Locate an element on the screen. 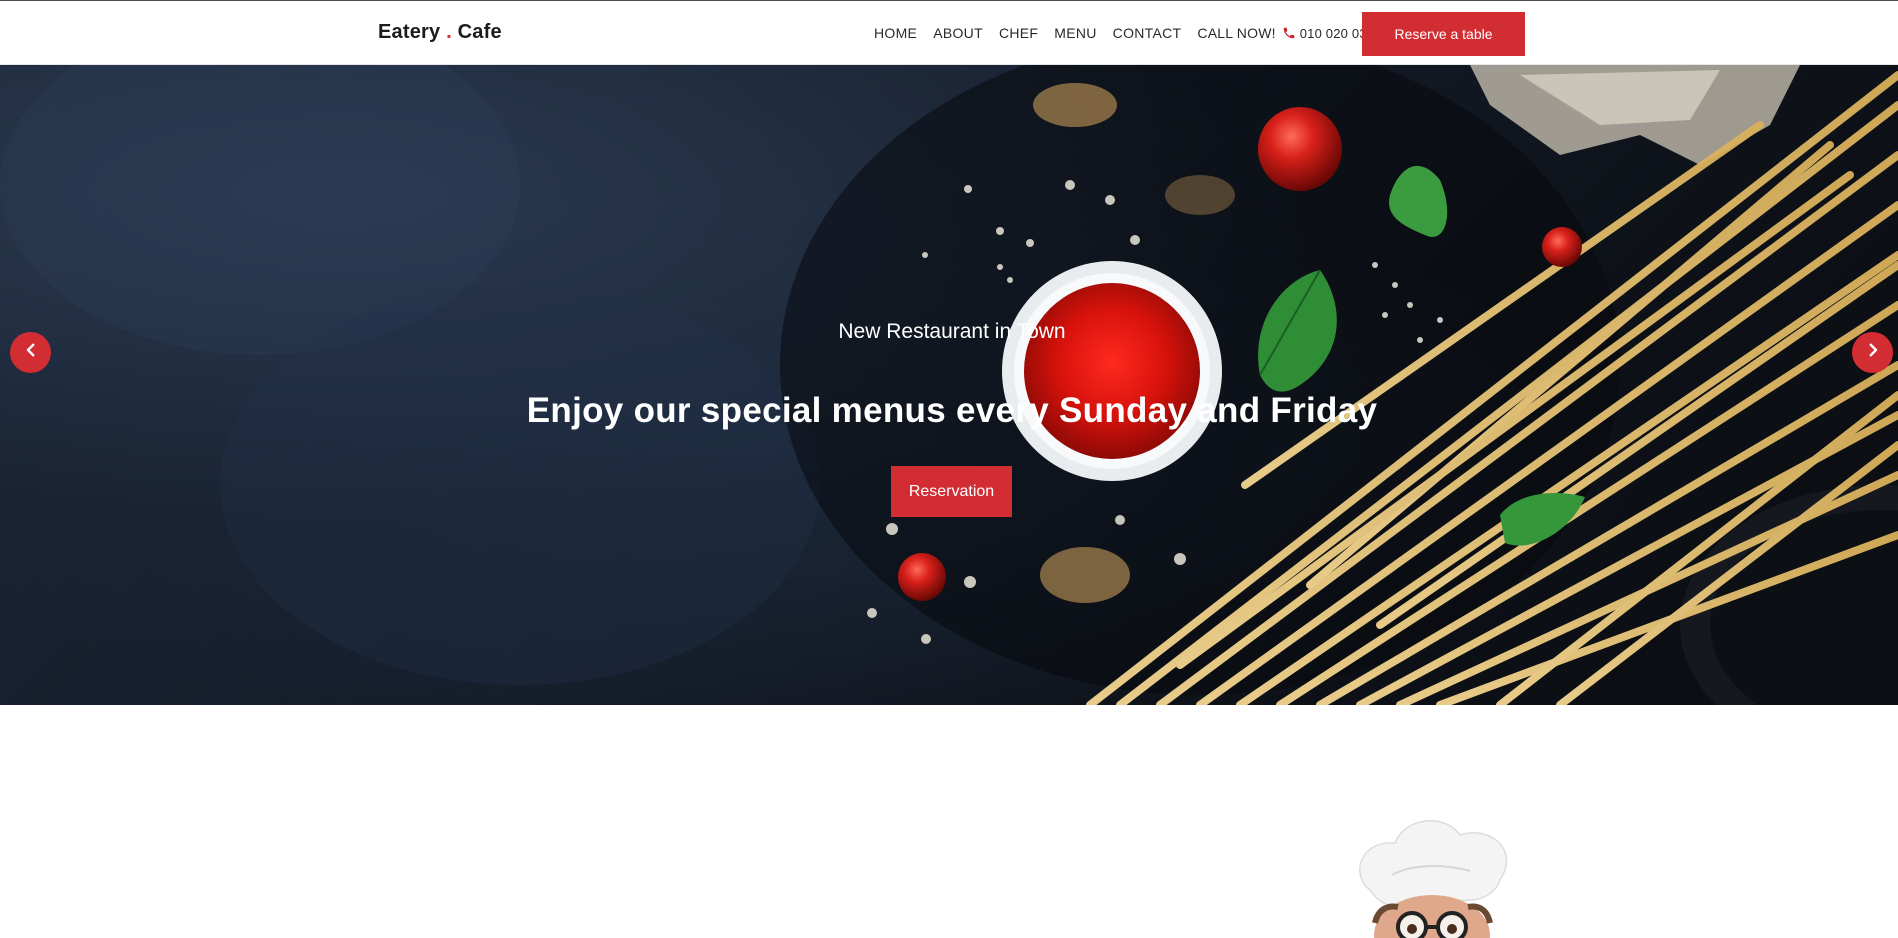 The height and width of the screenshot is (938, 1898). nav-link-chef: CHEF is located at coordinates (1018, 33).